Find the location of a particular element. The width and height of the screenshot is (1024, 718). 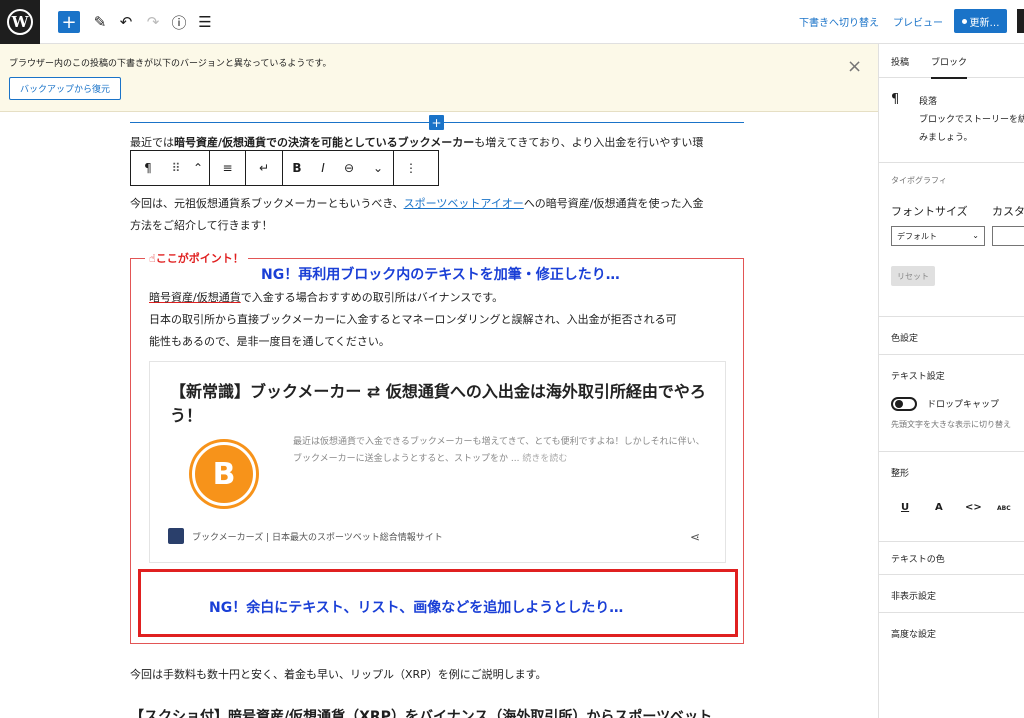

drop-cap-label: ドロップキャップ is located at coordinates (963, 405).